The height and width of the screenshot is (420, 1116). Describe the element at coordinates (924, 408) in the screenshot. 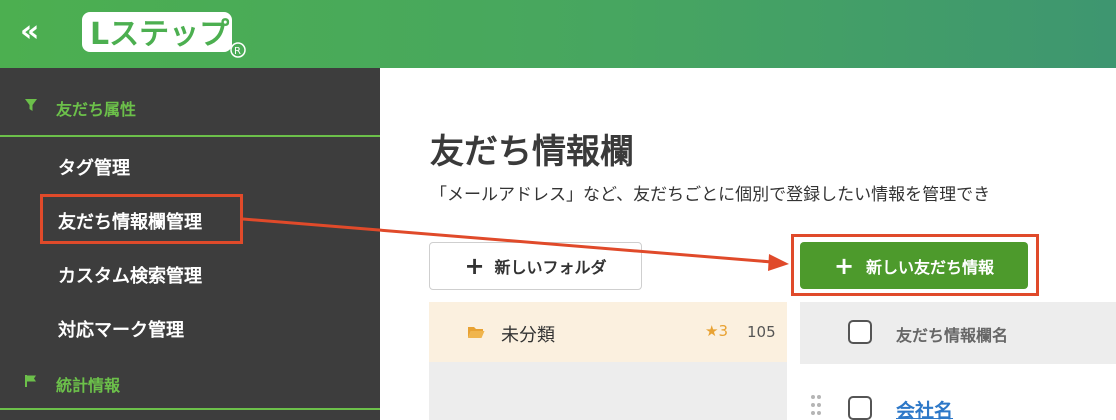

I see `table-row-name-link: 会社名` at that location.